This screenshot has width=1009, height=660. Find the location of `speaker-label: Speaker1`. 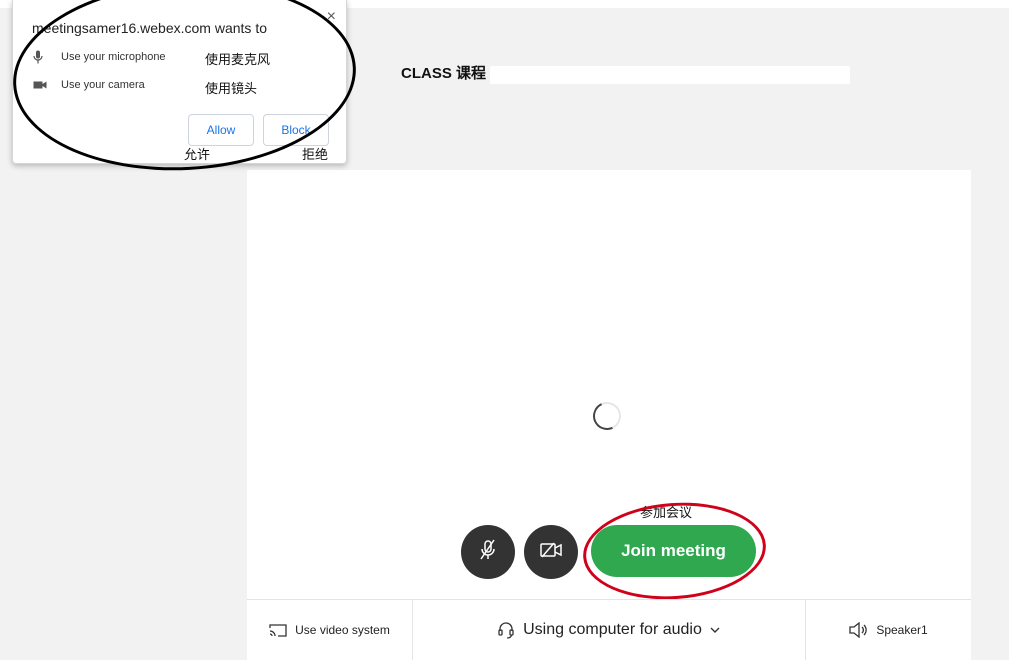

speaker-label: Speaker1 is located at coordinates (902, 630).